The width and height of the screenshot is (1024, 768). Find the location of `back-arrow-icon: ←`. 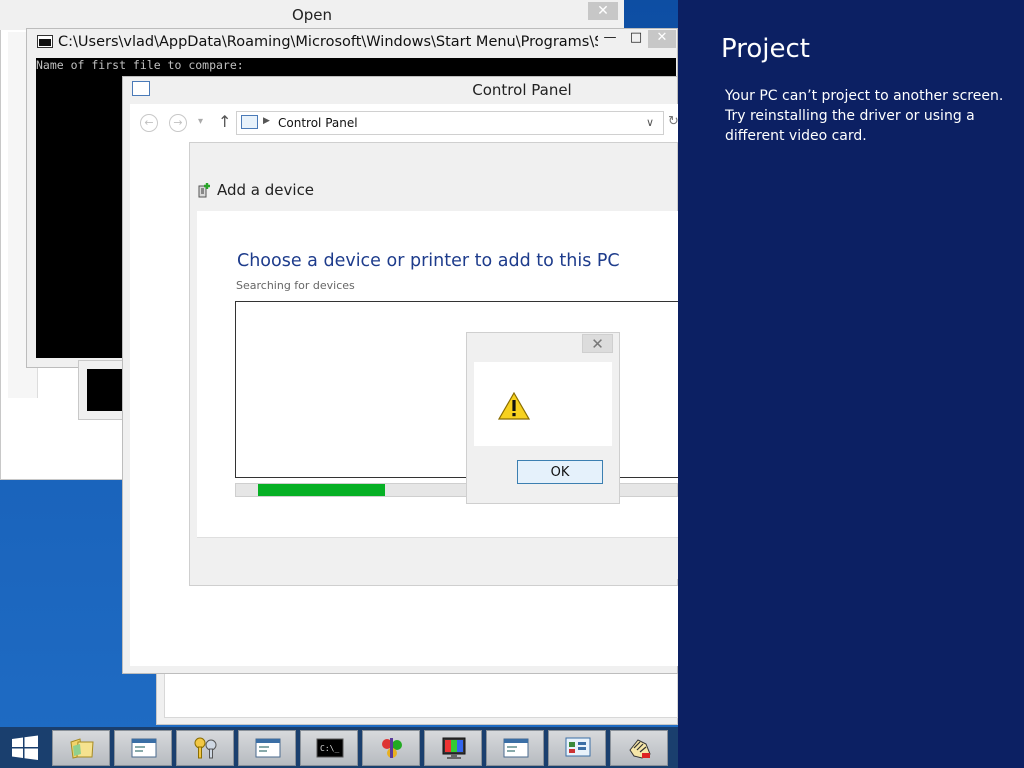

back-arrow-icon: ← is located at coordinates (149, 123).